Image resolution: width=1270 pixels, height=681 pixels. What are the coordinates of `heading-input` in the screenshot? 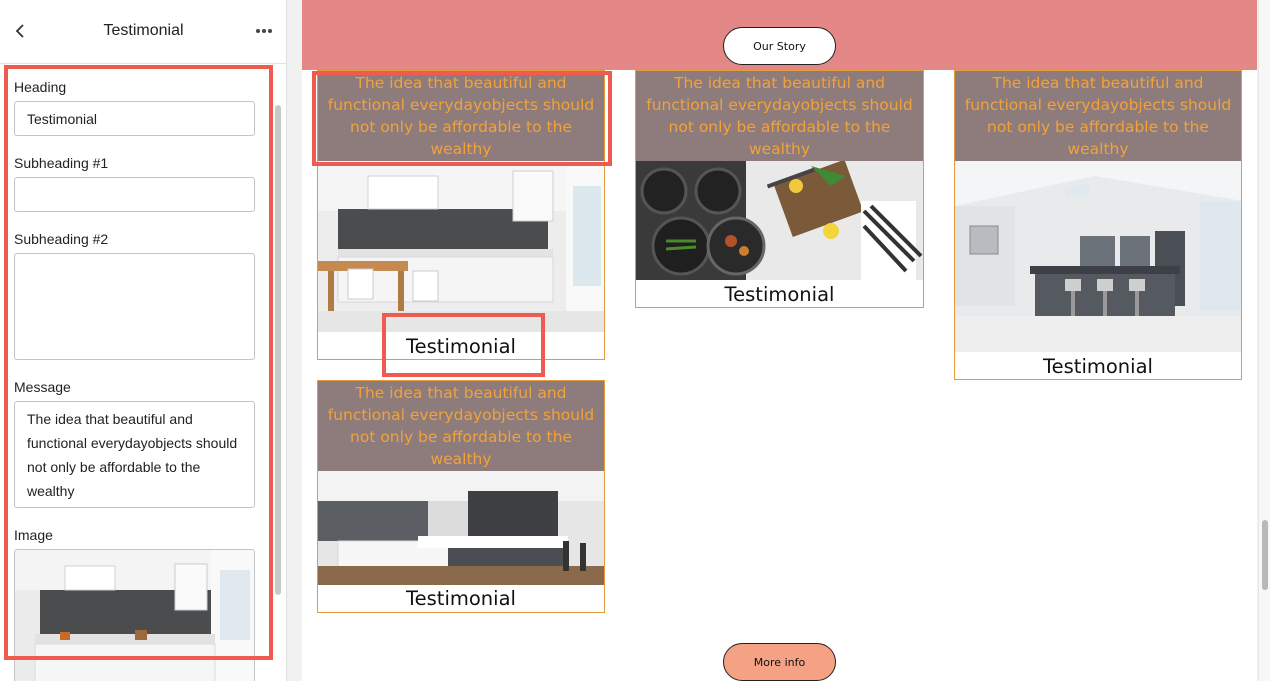 It's located at (134, 118).